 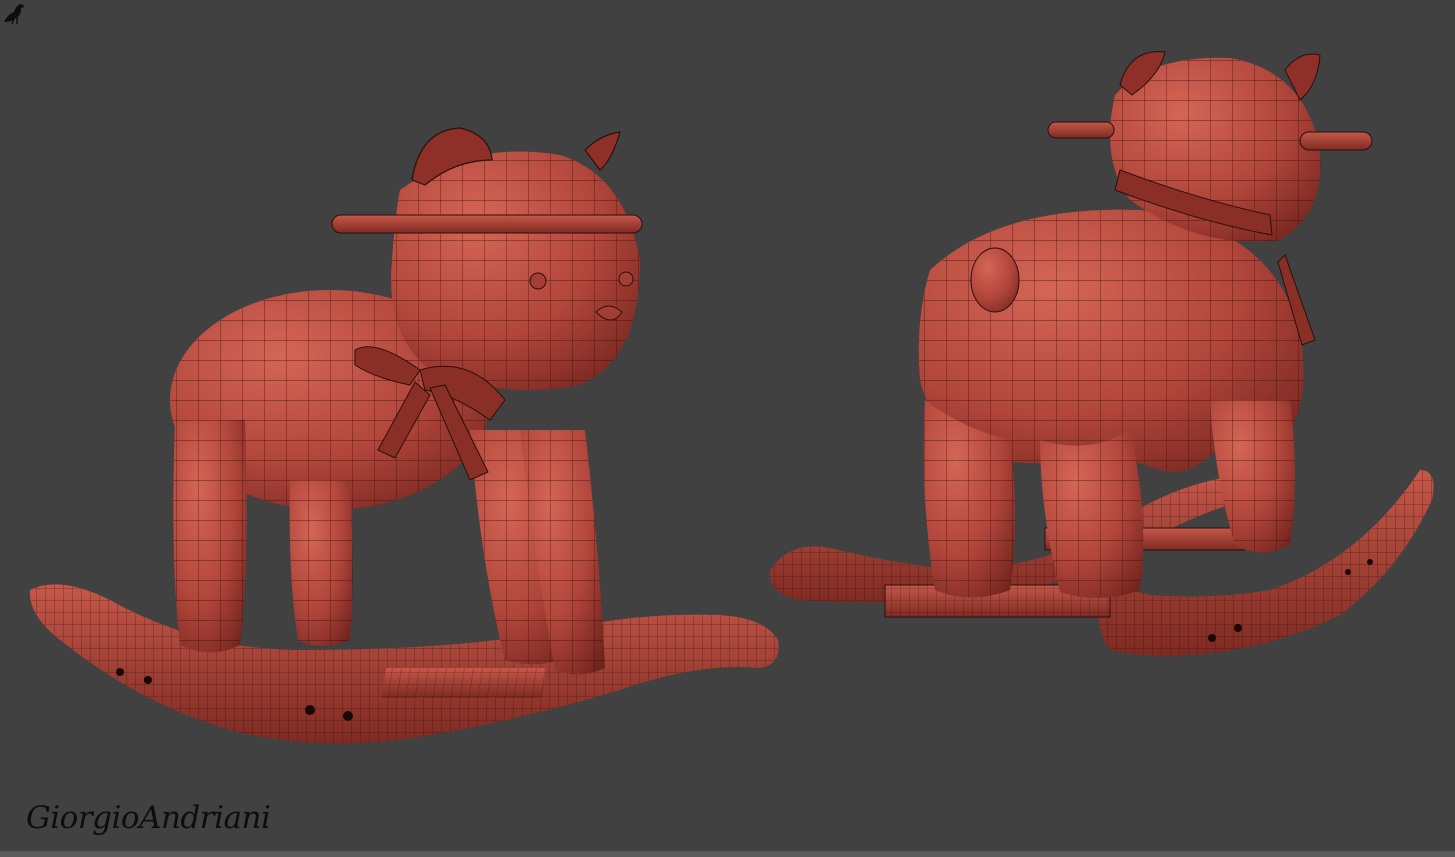 I want to click on crow-icon, so click(x=14, y=14).